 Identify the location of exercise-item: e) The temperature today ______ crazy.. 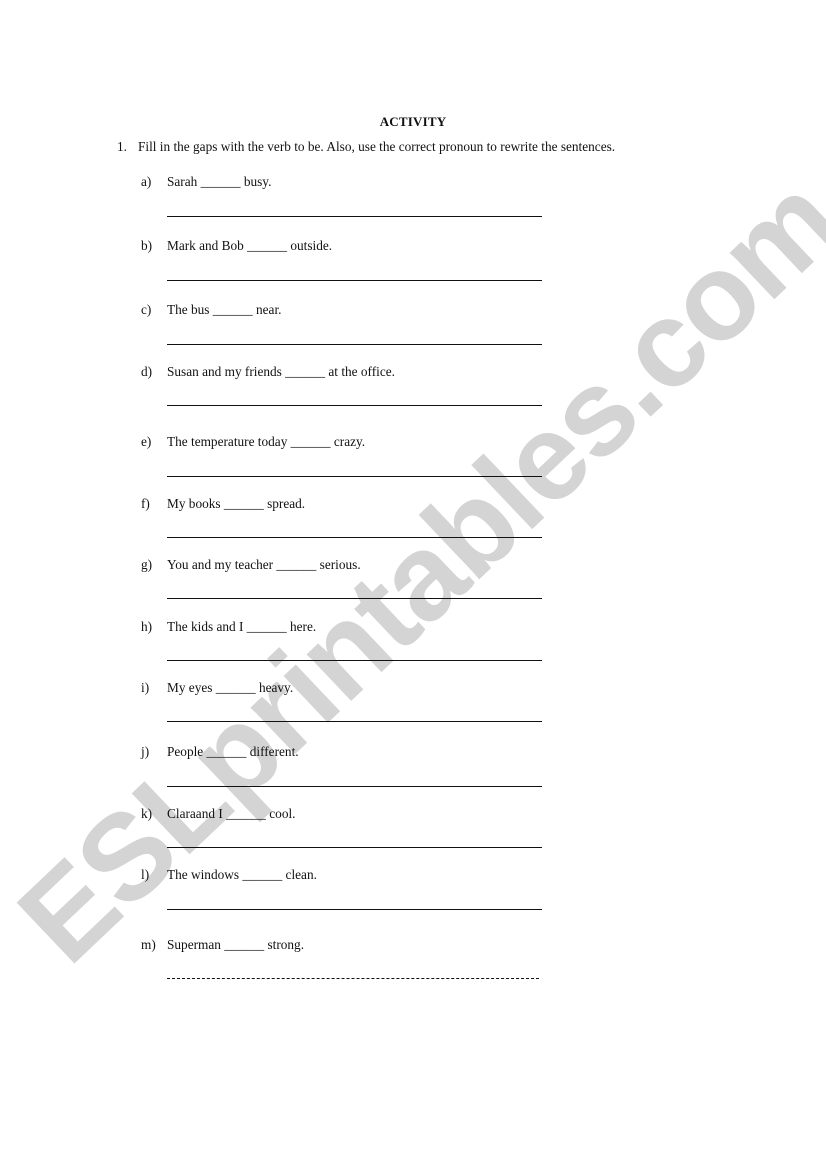
(253, 442).